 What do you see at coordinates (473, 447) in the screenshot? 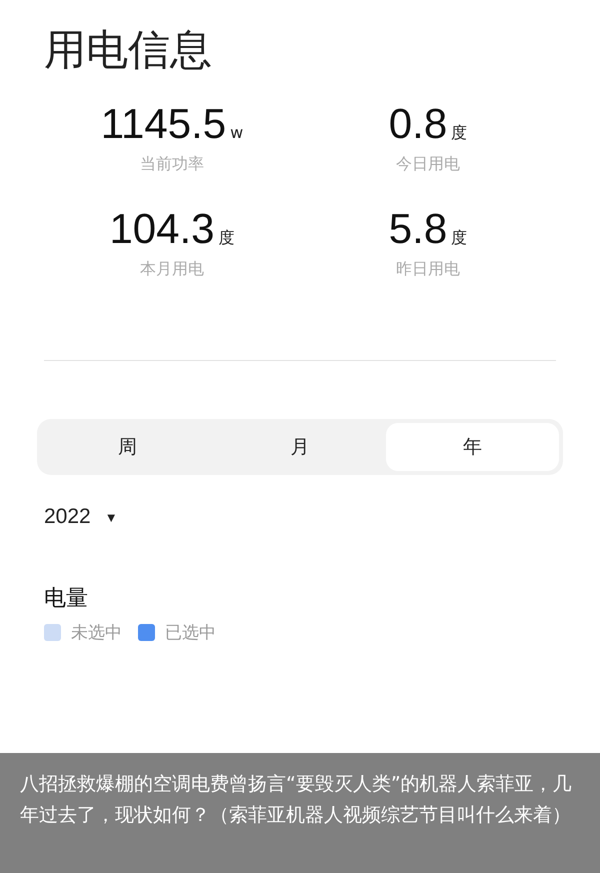
I see `period-tab: 年` at bounding box center [473, 447].